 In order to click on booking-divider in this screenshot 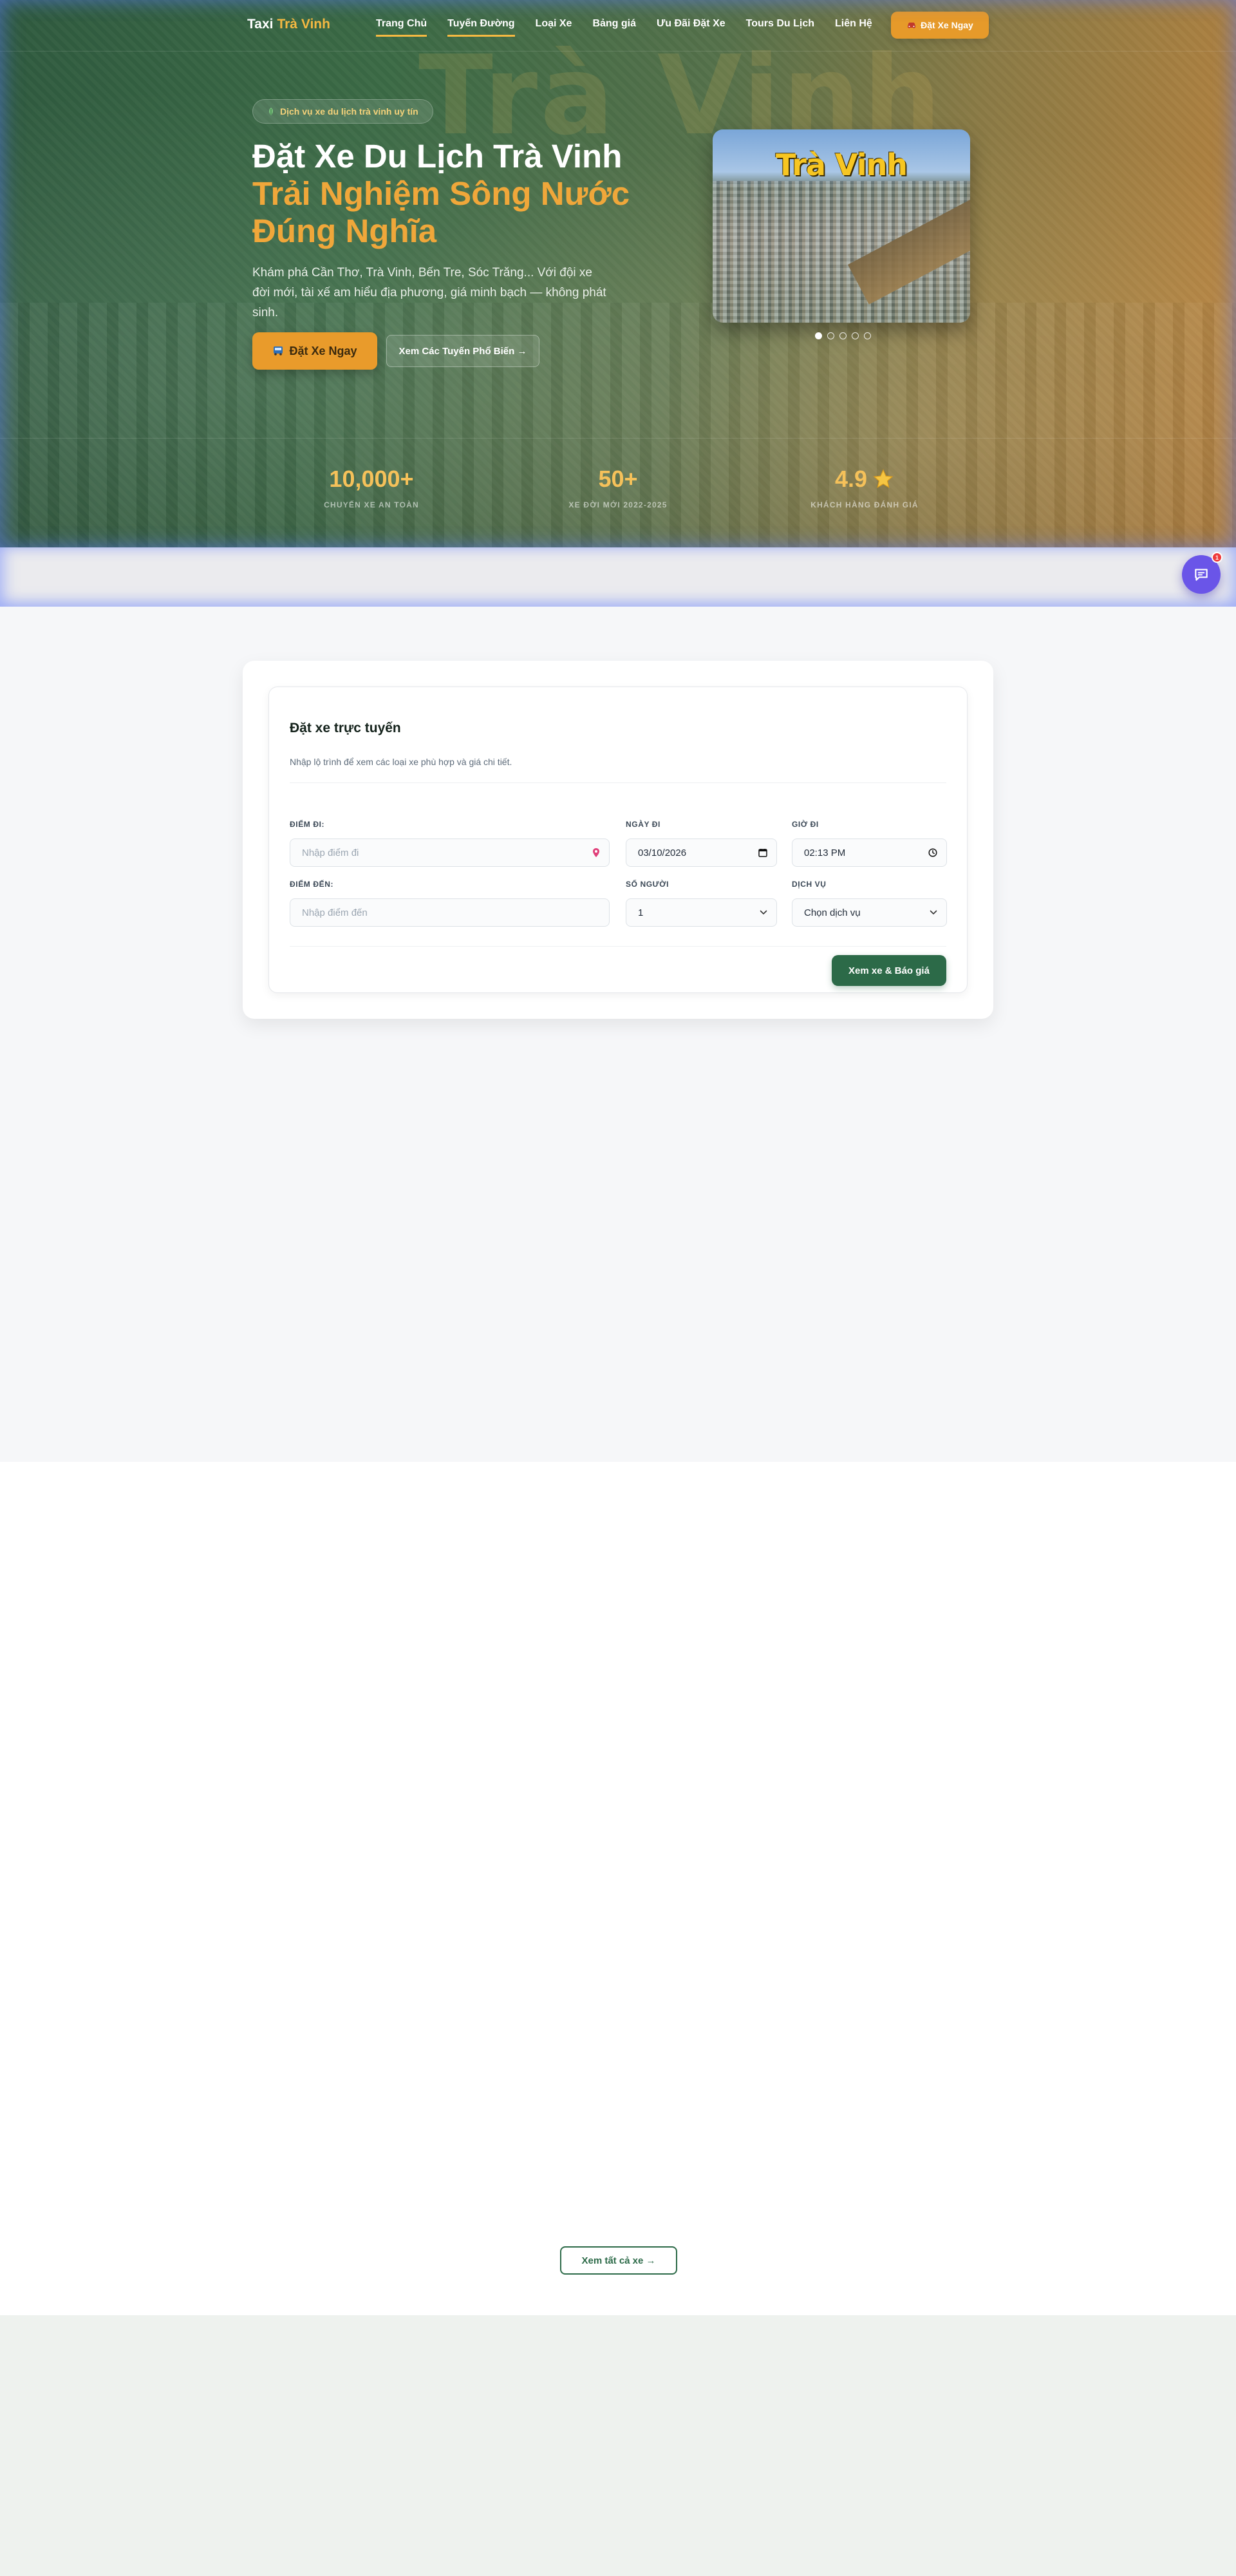, I will do `click(618, 782)`.